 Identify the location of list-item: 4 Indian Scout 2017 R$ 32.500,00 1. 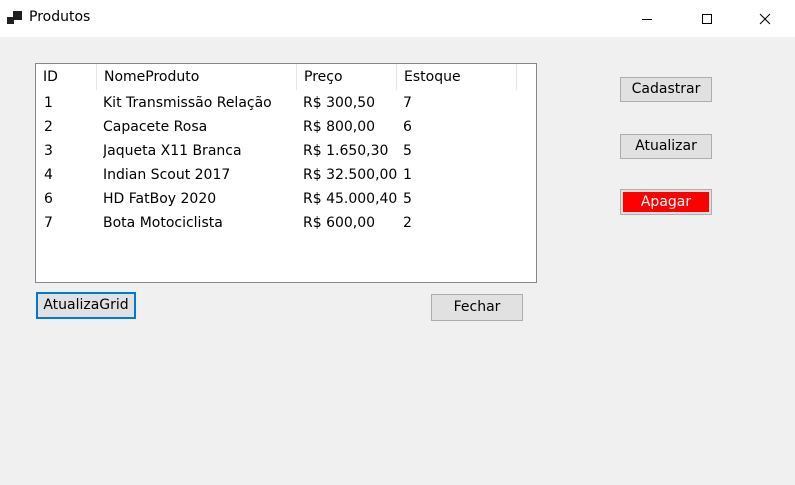
(286, 175).